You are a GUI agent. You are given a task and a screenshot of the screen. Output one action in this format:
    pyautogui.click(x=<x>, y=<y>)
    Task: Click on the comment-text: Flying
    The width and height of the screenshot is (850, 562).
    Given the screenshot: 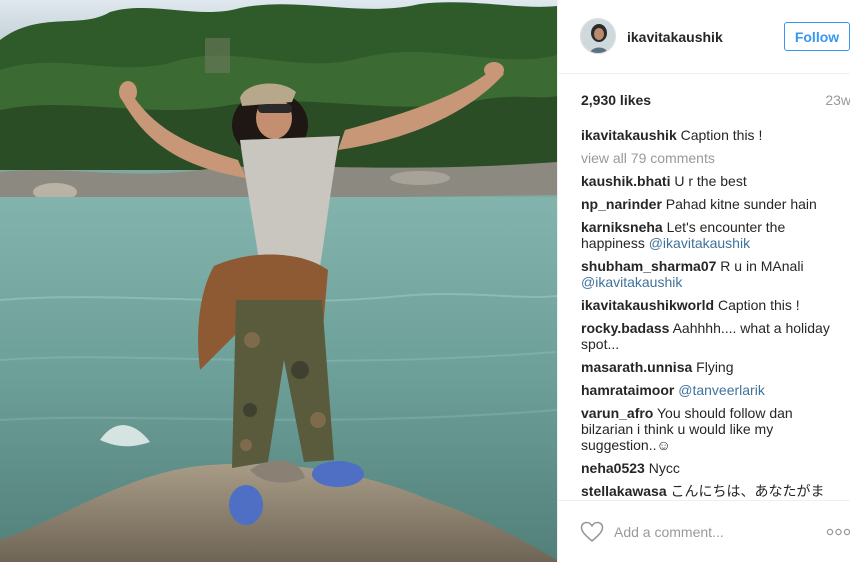 What is the action you would take?
    pyautogui.click(x=715, y=367)
    